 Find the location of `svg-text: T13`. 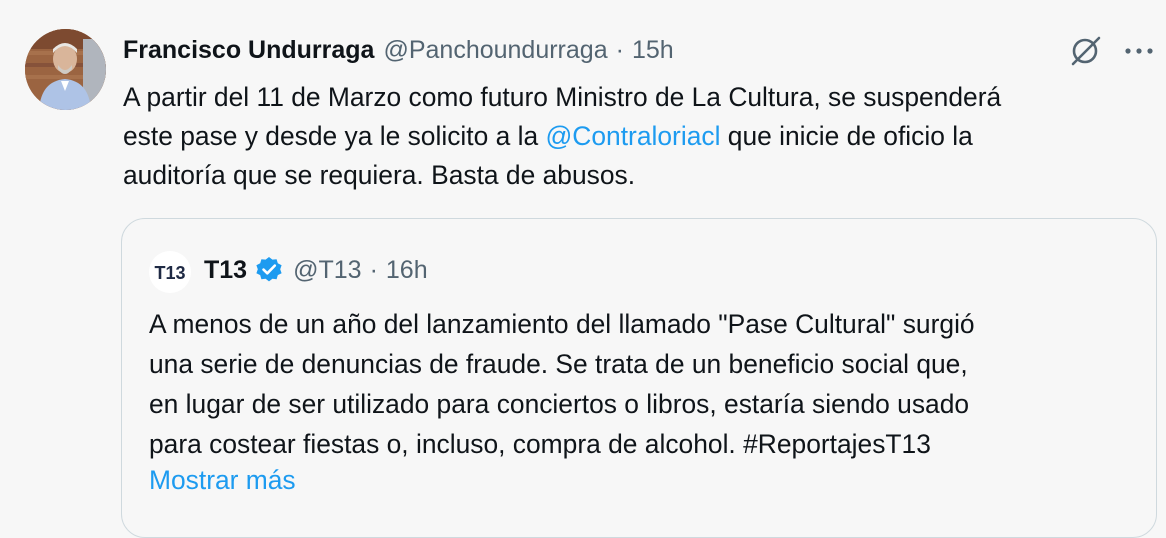

svg-text: T13 is located at coordinates (169, 273).